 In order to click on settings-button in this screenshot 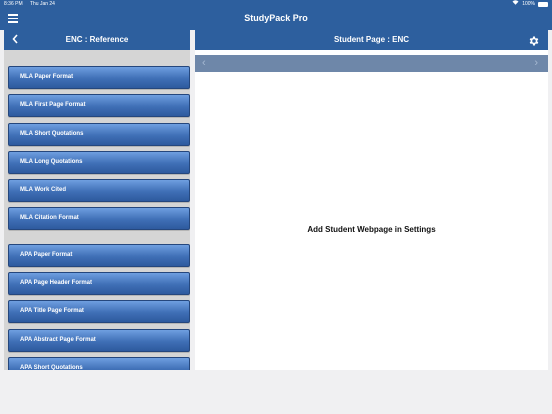, I will do `click(534, 40)`.